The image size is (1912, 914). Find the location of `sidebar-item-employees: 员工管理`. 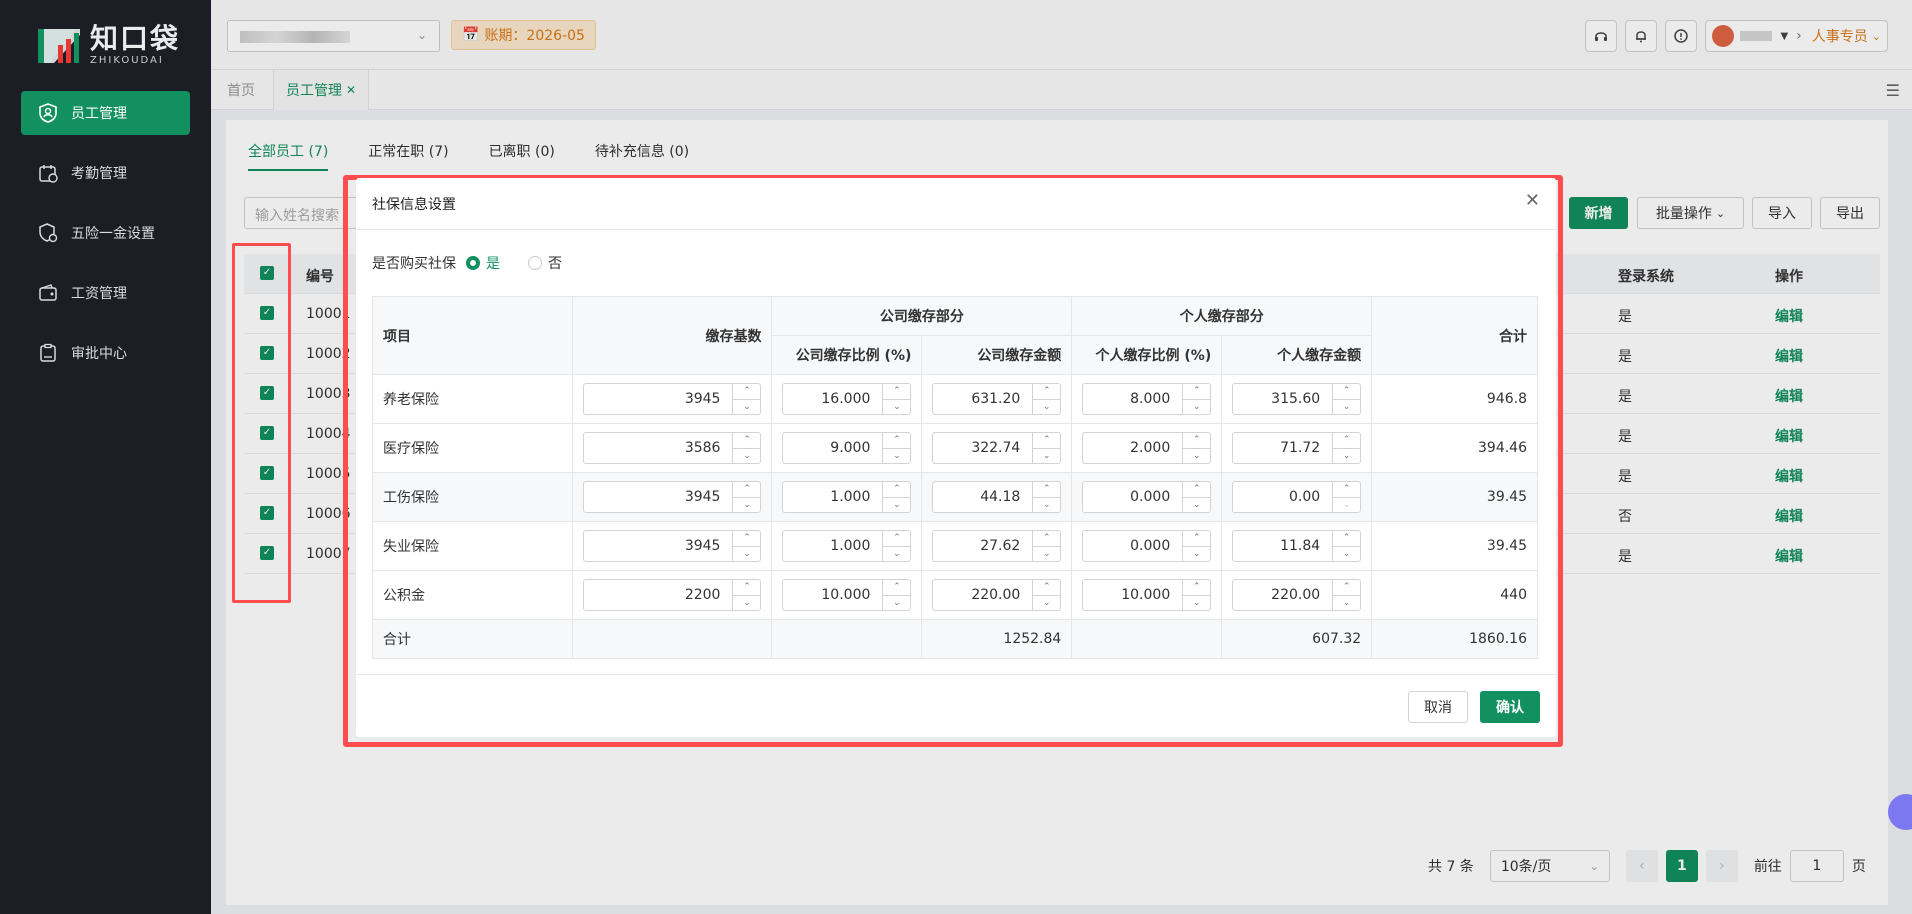

sidebar-item-employees: 员工管理 is located at coordinates (105, 113).